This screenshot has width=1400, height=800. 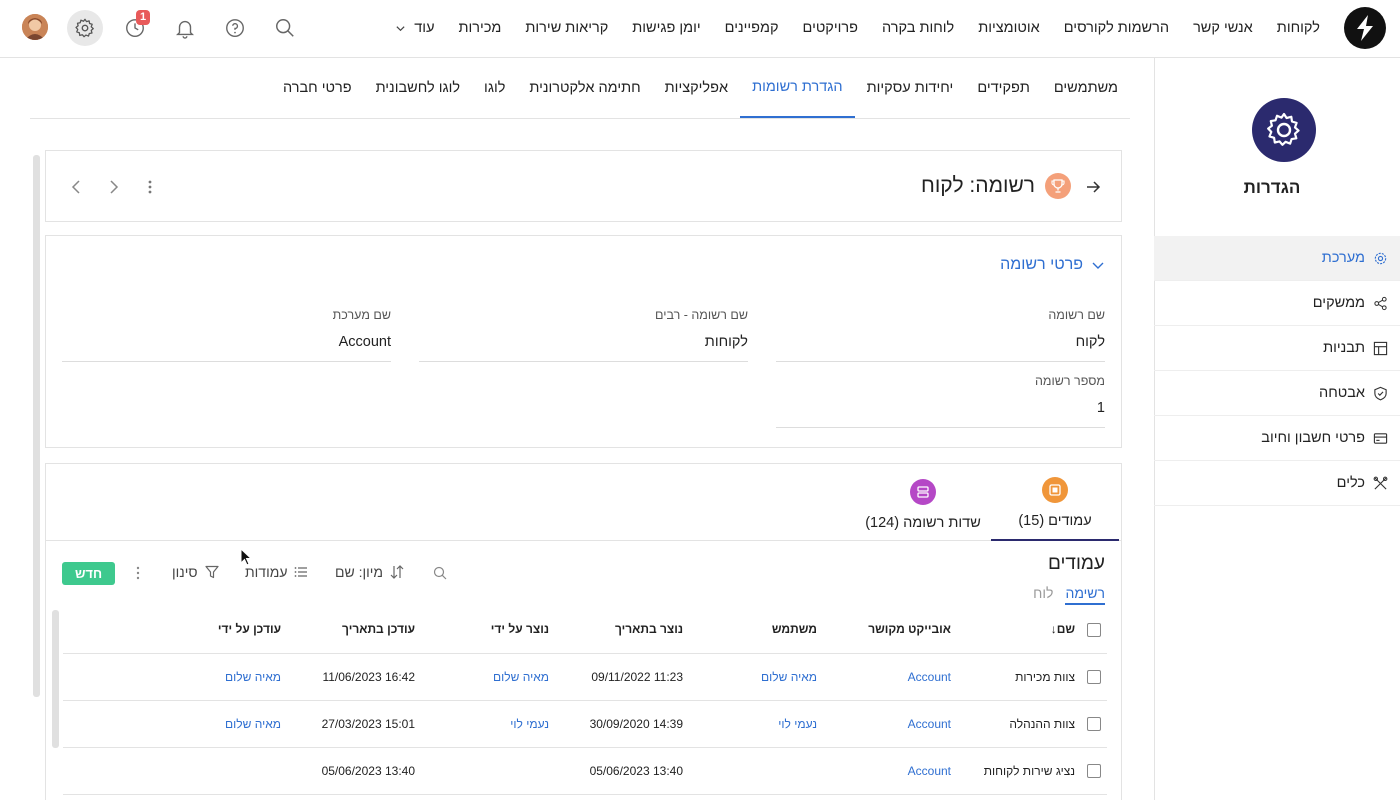 What do you see at coordinates (277, 572) in the screenshot?
I see `columns-control: עמודות` at bounding box center [277, 572].